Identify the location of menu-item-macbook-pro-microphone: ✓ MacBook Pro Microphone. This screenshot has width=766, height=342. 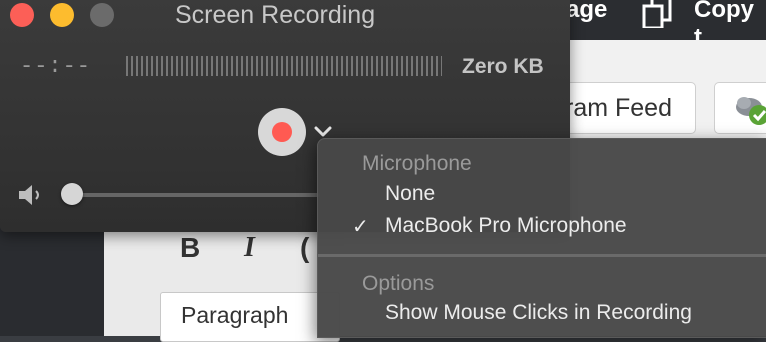
(542, 229).